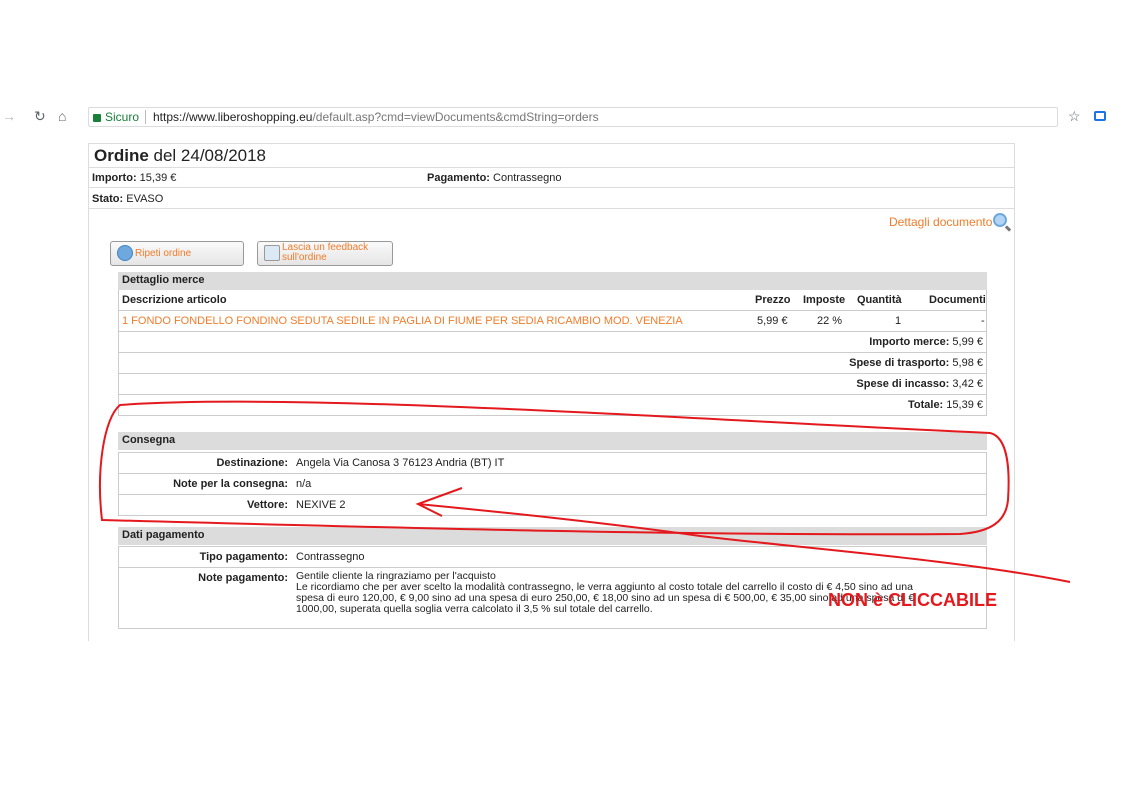  What do you see at coordinates (945, 405) in the screenshot?
I see `totale: Totale: 15,39 €` at bounding box center [945, 405].